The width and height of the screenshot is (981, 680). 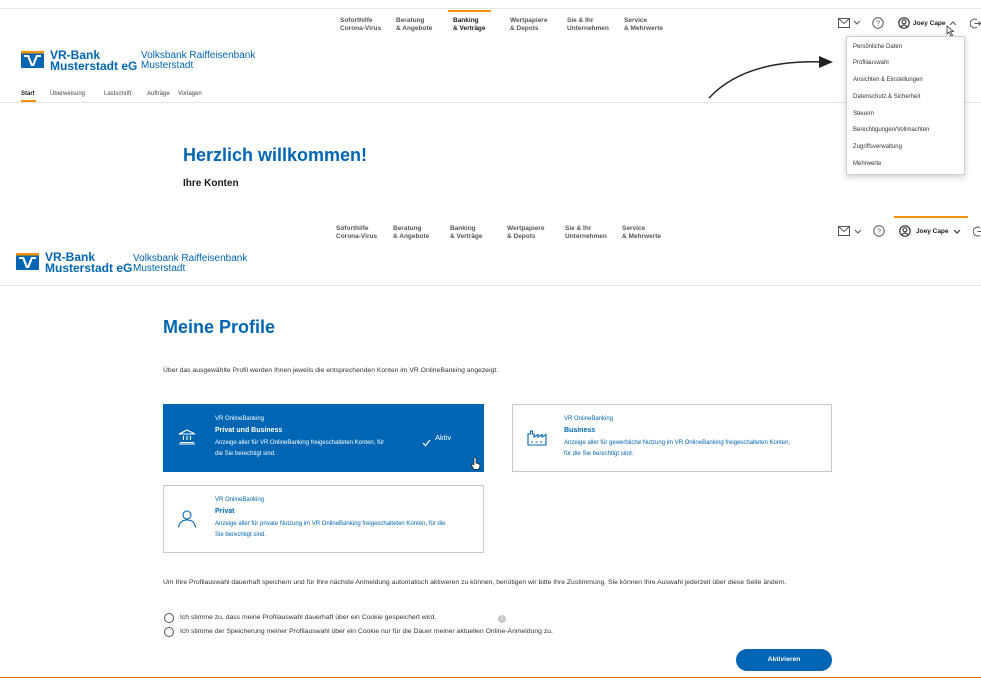 What do you see at coordinates (463, 228) in the screenshot?
I see `nav-line1: Banking` at bounding box center [463, 228].